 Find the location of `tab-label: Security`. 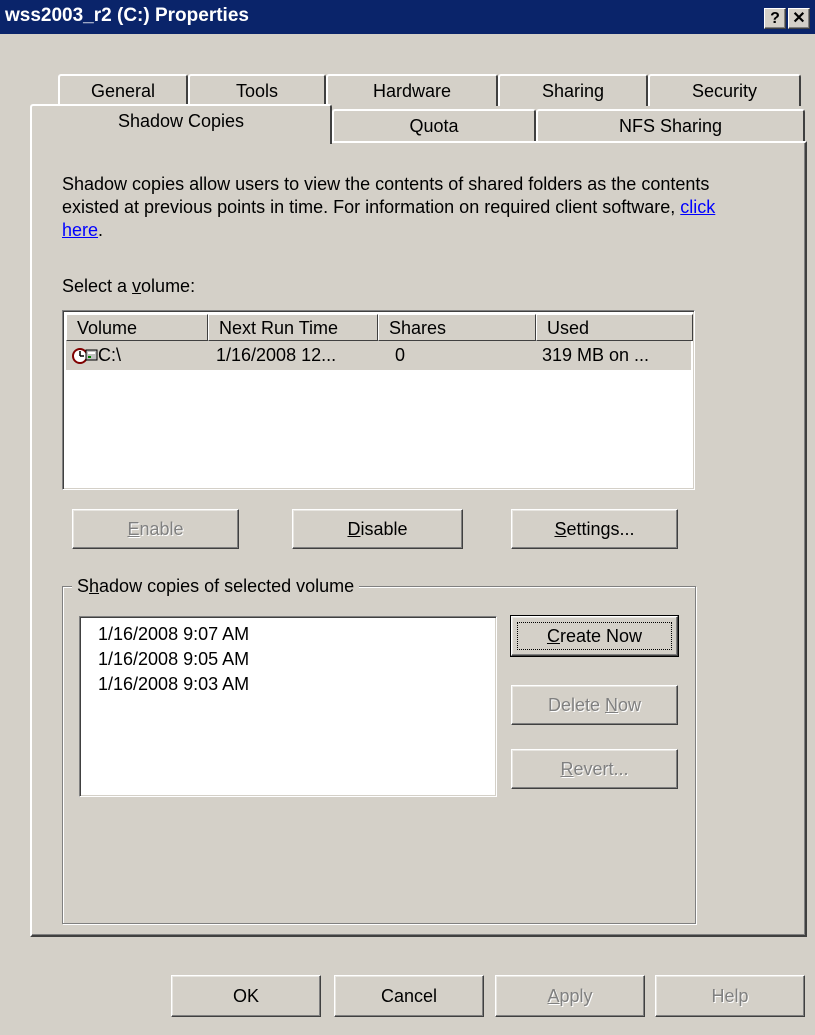

tab-label: Security is located at coordinates (724, 91).